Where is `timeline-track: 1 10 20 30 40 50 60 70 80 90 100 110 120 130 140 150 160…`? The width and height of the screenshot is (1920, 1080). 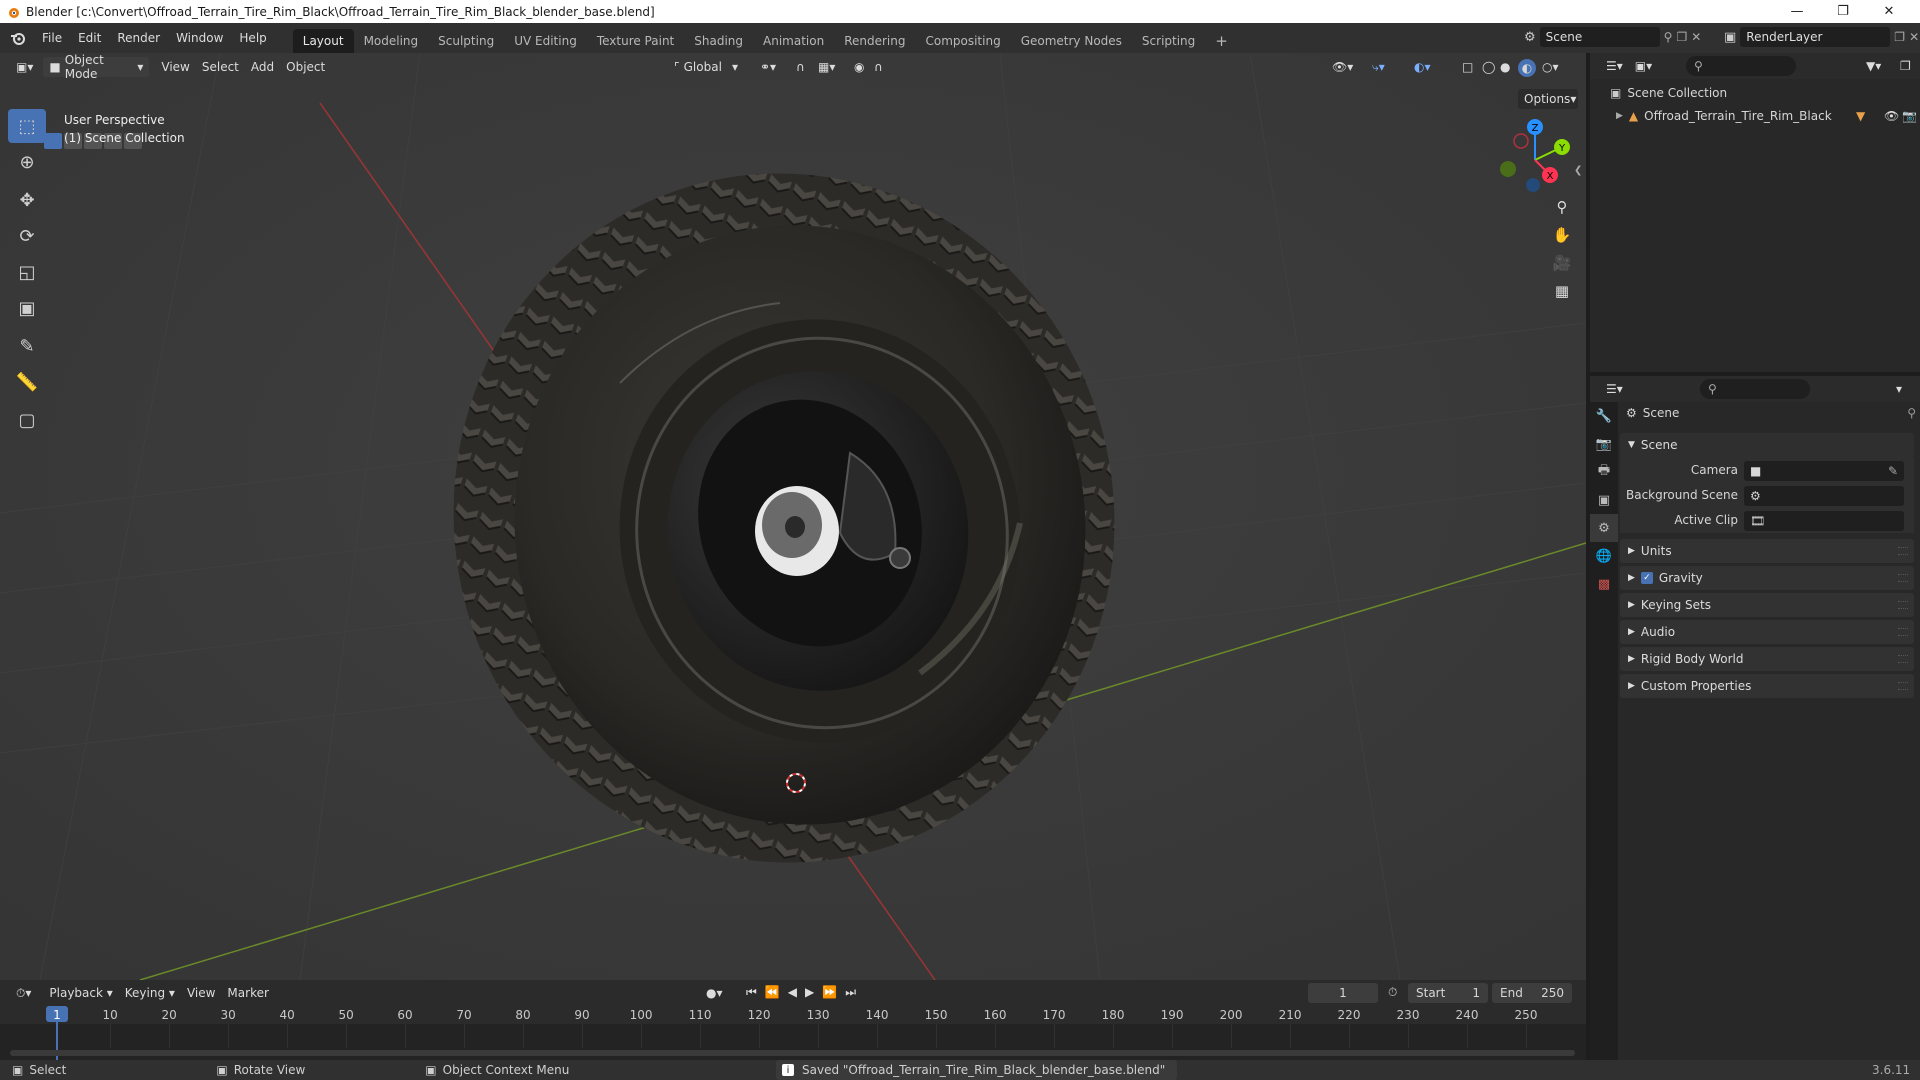
timeline-track: 1 10 20 30 40 50 60 70 80 90 100 110 120 130 140 150 160… is located at coordinates (793, 1033).